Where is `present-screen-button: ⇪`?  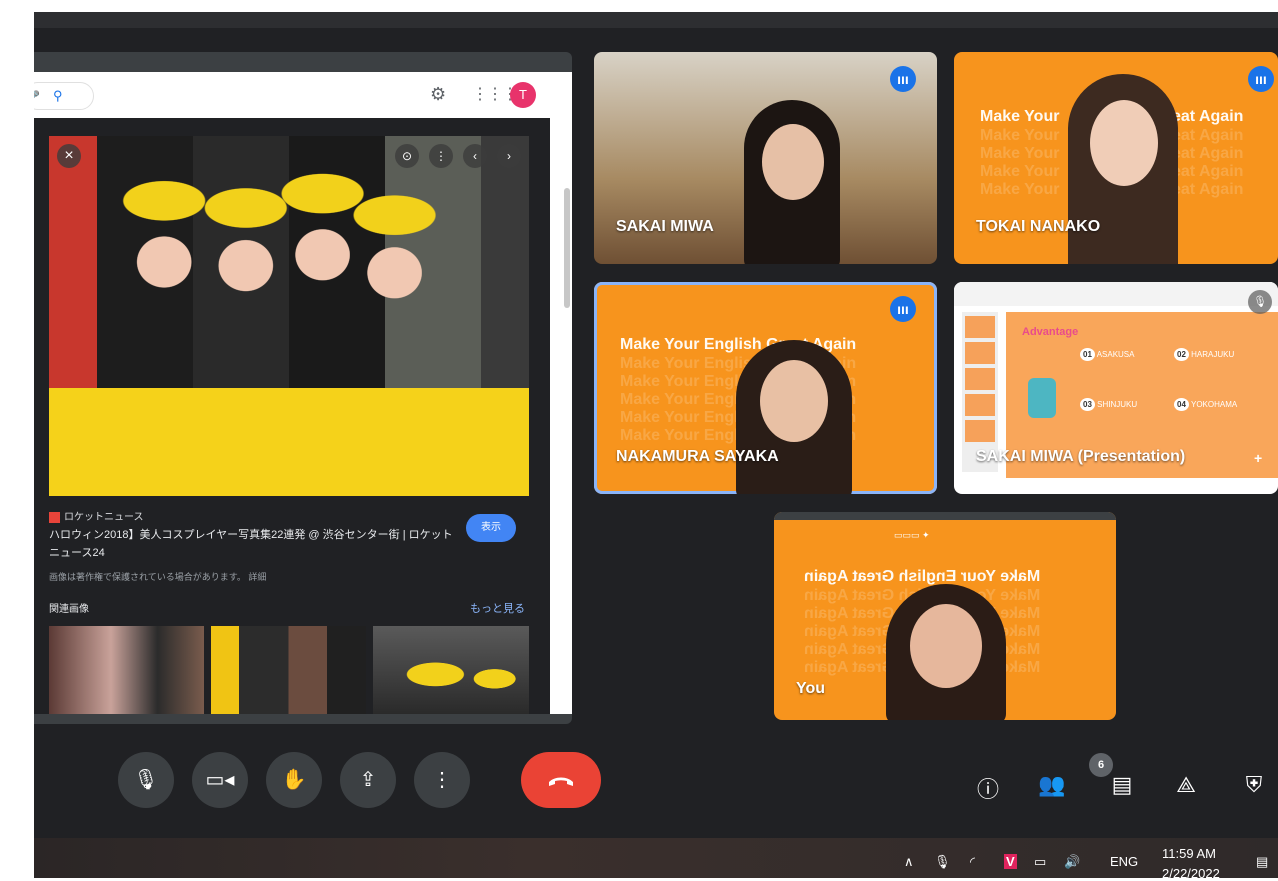
present-screen-button: ⇪ is located at coordinates (368, 780).